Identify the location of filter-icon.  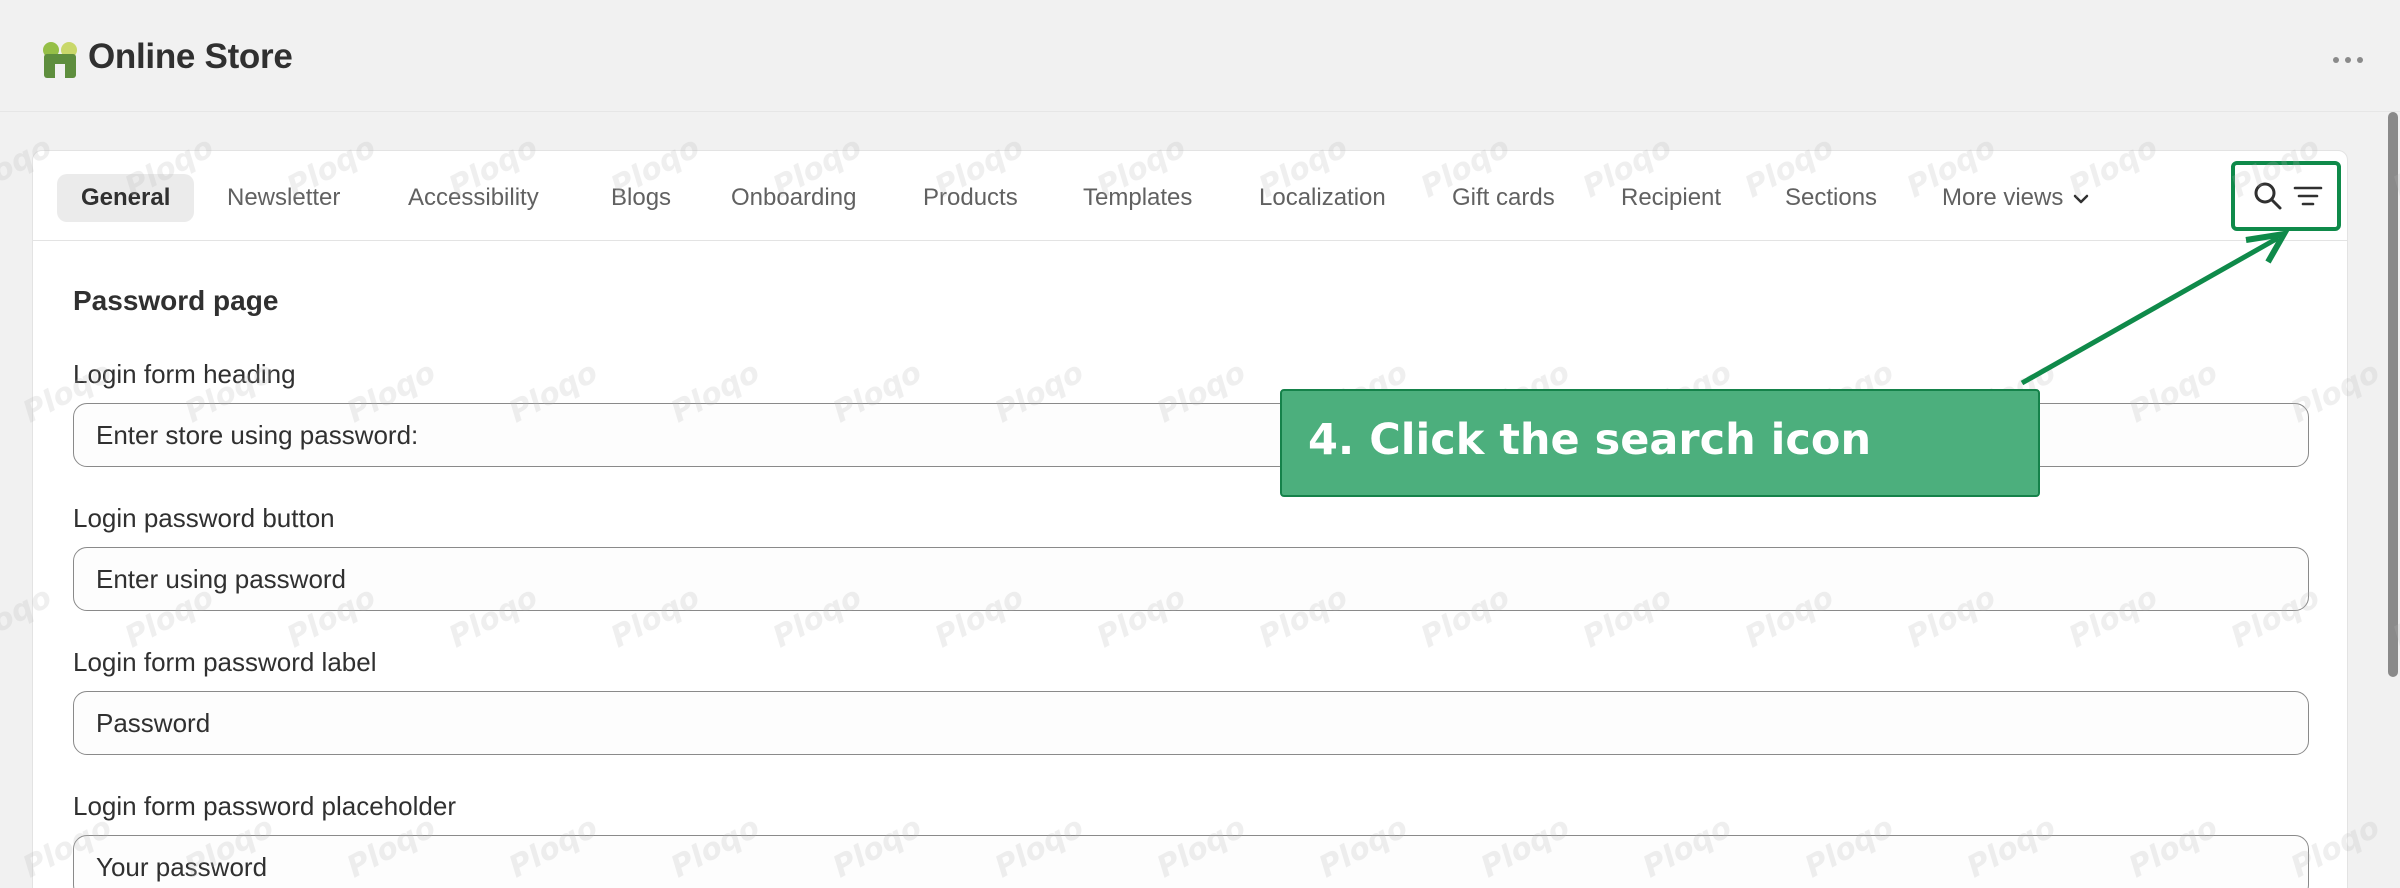
(2308, 196).